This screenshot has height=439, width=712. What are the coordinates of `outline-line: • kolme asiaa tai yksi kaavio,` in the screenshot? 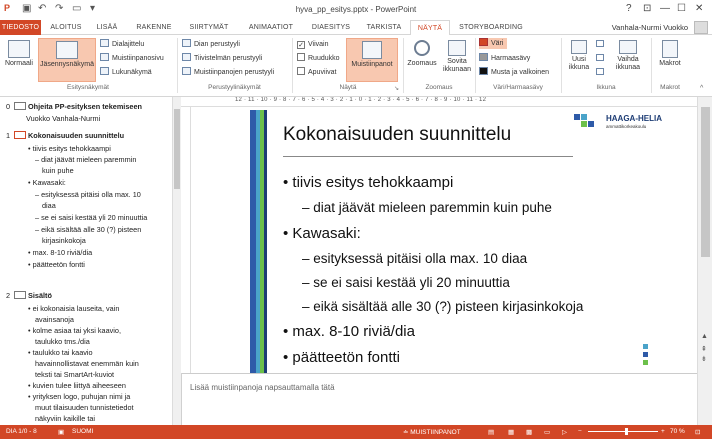 It's located at (74, 330).